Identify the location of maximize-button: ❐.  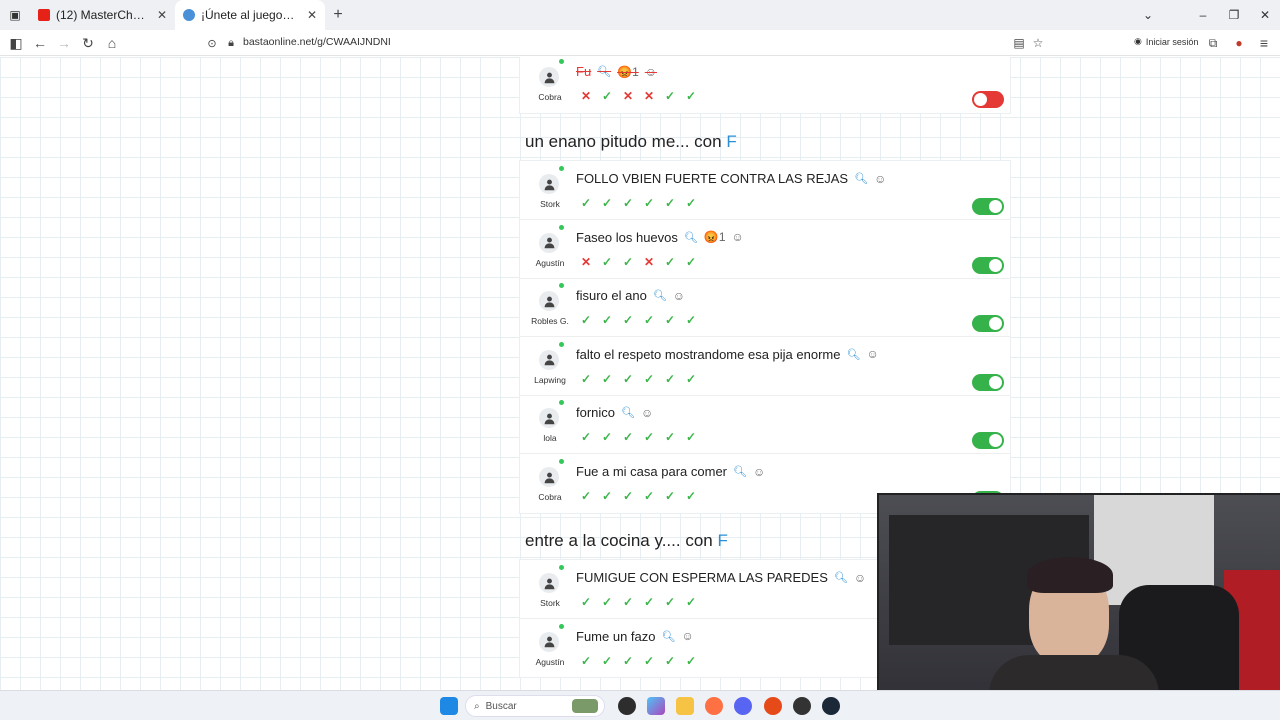
(1234, 15).